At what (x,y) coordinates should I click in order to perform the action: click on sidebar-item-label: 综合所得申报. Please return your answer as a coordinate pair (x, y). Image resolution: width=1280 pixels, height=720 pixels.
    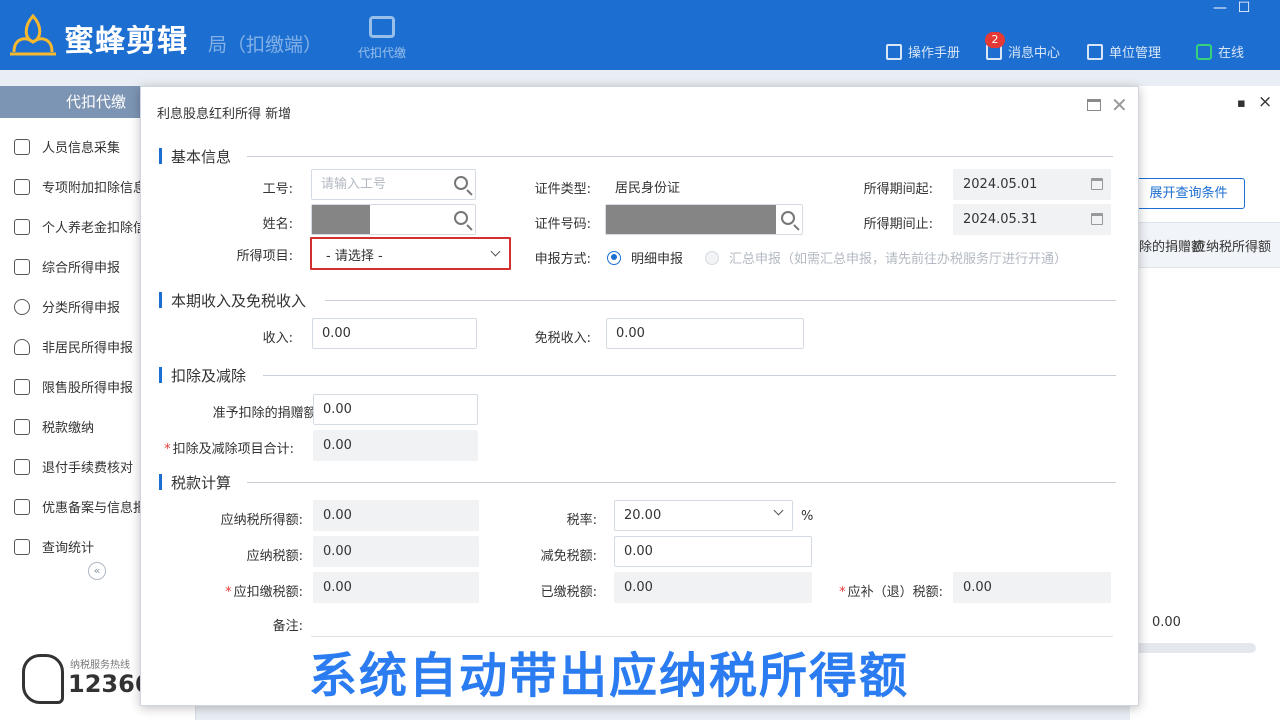
    Looking at the image, I should click on (81, 268).